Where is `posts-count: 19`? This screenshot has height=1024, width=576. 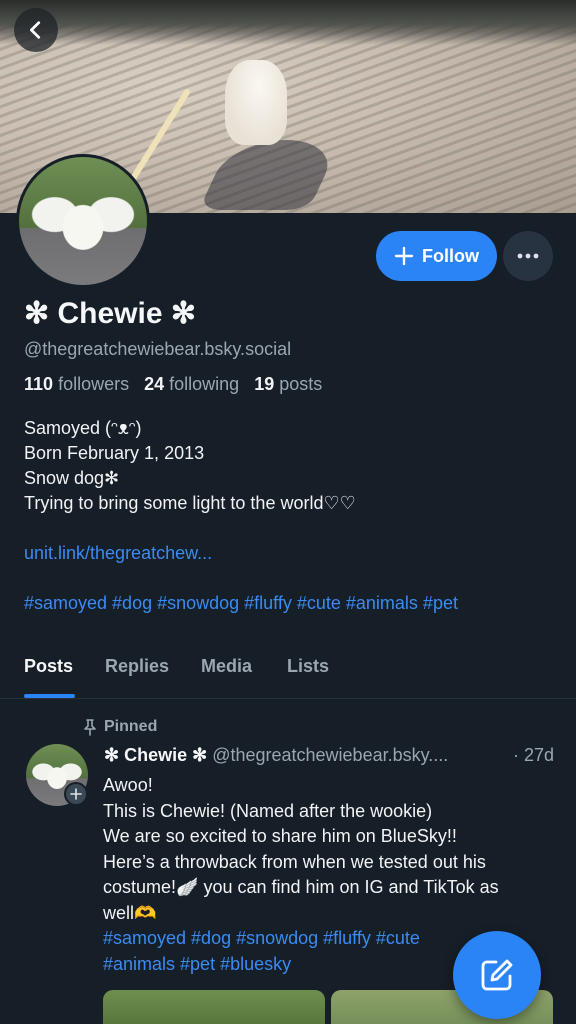 posts-count: 19 is located at coordinates (264, 384).